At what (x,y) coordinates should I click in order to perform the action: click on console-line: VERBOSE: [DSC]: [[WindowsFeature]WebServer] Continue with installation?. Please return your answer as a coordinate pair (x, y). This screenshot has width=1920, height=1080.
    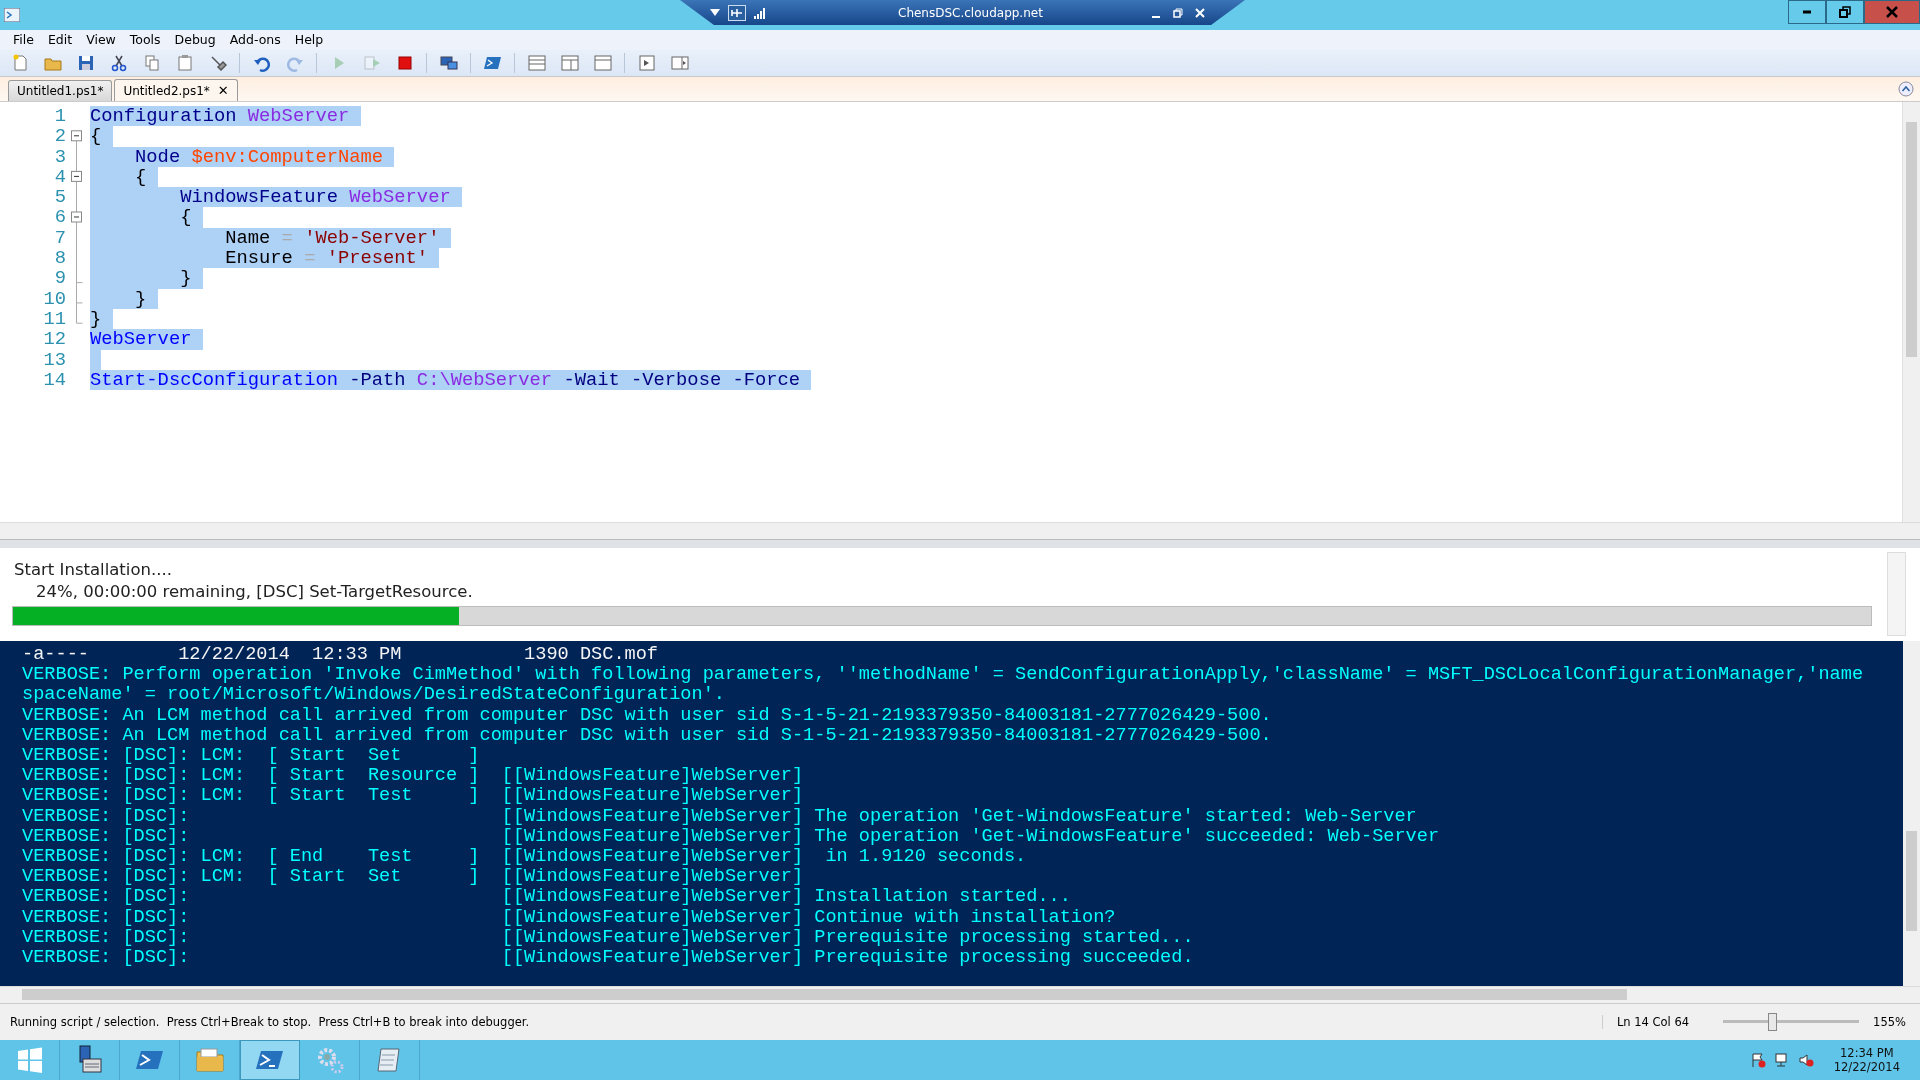
    Looking at the image, I should click on (569, 917).